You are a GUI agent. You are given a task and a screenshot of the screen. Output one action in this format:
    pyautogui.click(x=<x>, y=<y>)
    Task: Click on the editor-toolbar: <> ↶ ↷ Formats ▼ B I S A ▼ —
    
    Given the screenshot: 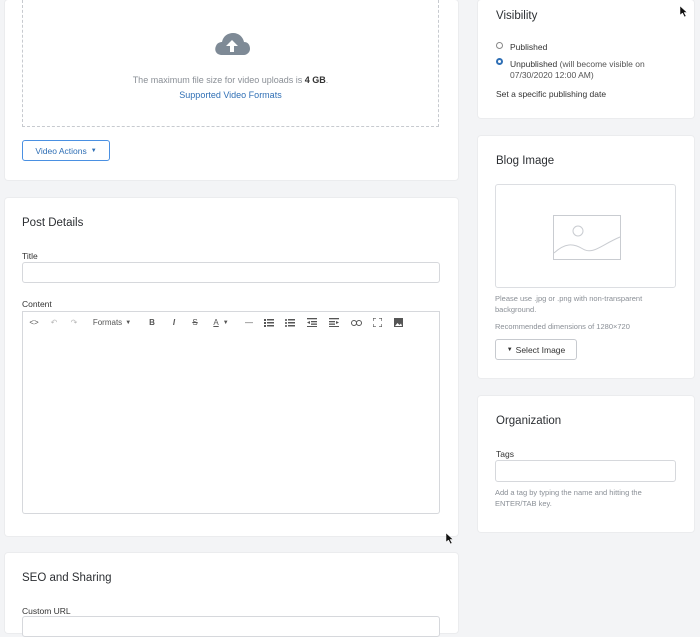 What is the action you would take?
    pyautogui.click(x=231, y=322)
    